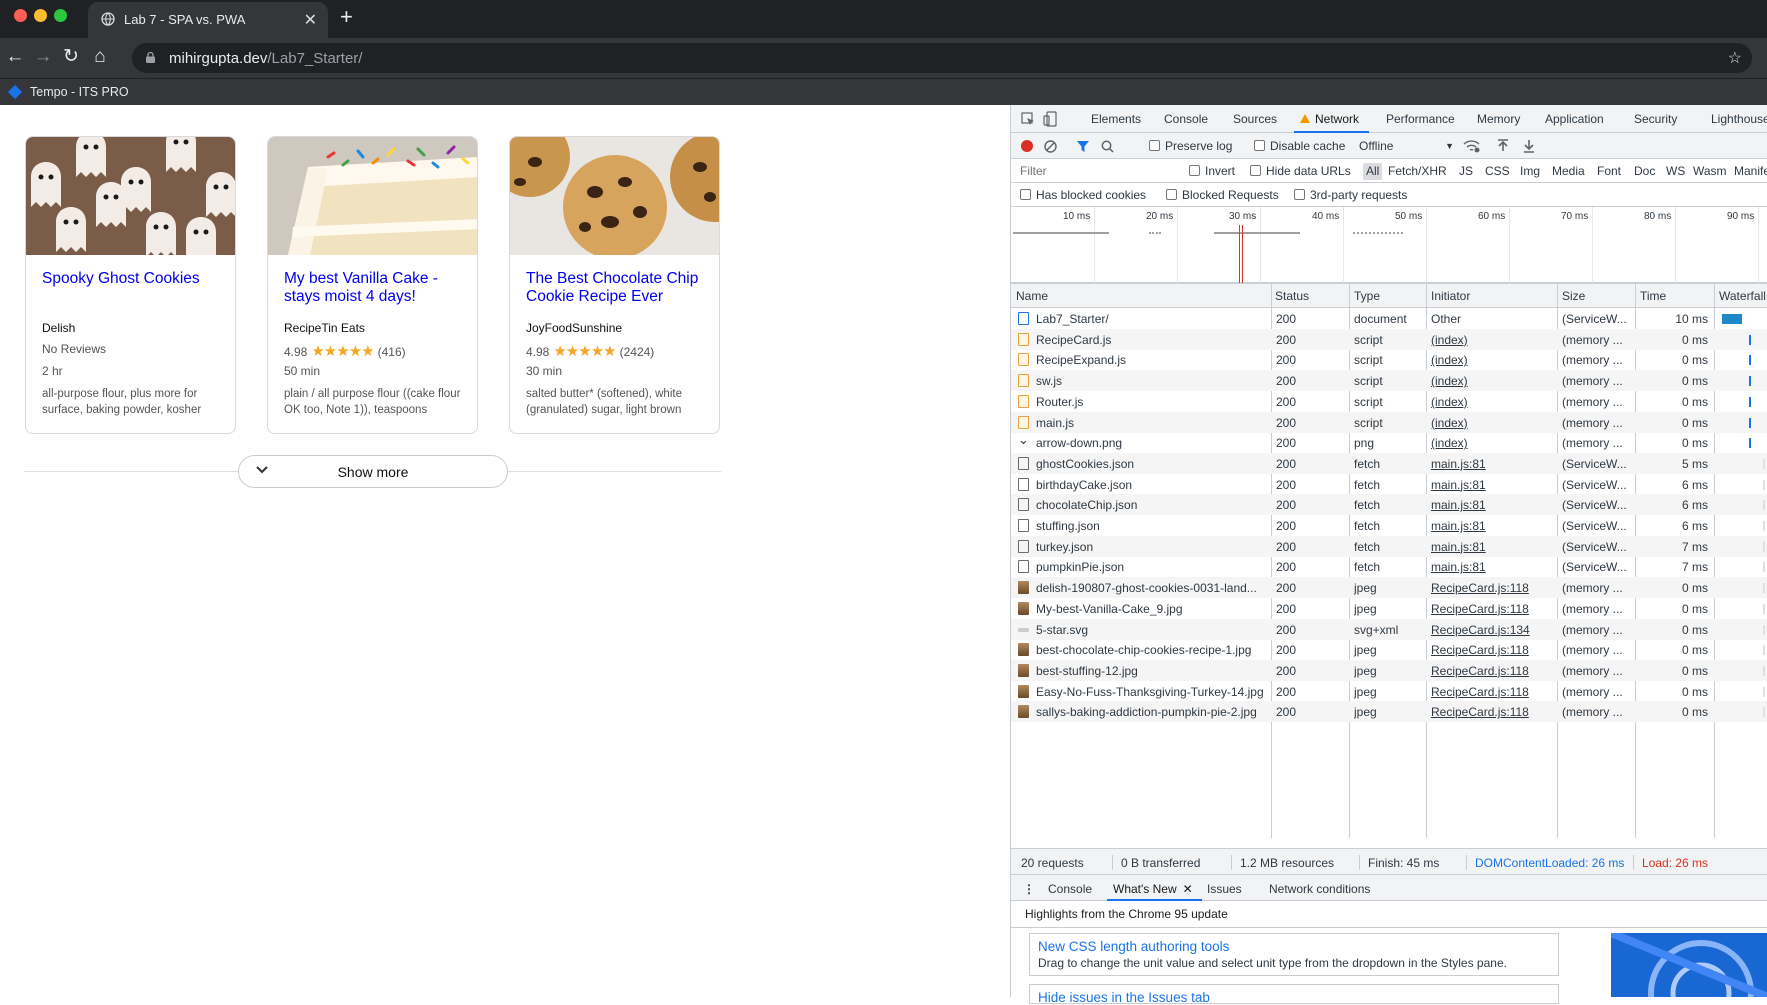 The width and height of the screenshot is (1767, 1005). I want to click on minimize-window-button, so click(40, 15).